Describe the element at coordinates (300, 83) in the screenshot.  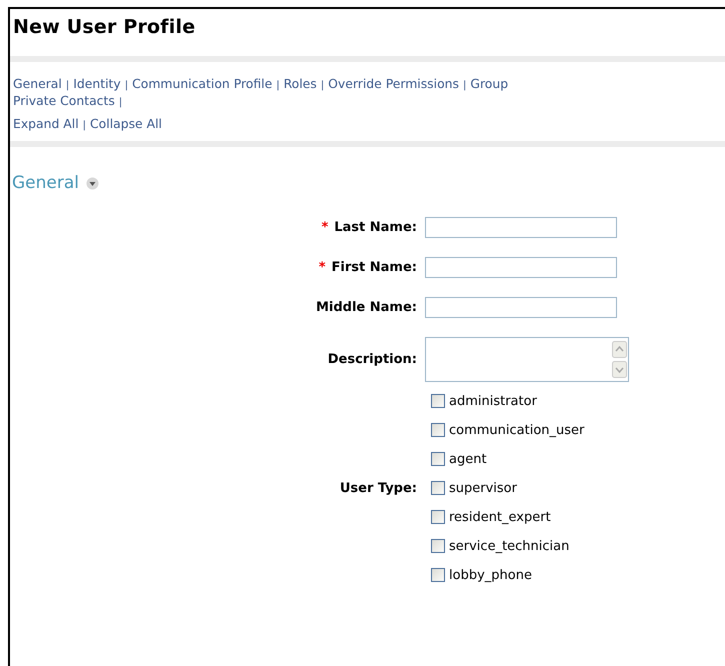
I see `nav-link: Roles` at that location.